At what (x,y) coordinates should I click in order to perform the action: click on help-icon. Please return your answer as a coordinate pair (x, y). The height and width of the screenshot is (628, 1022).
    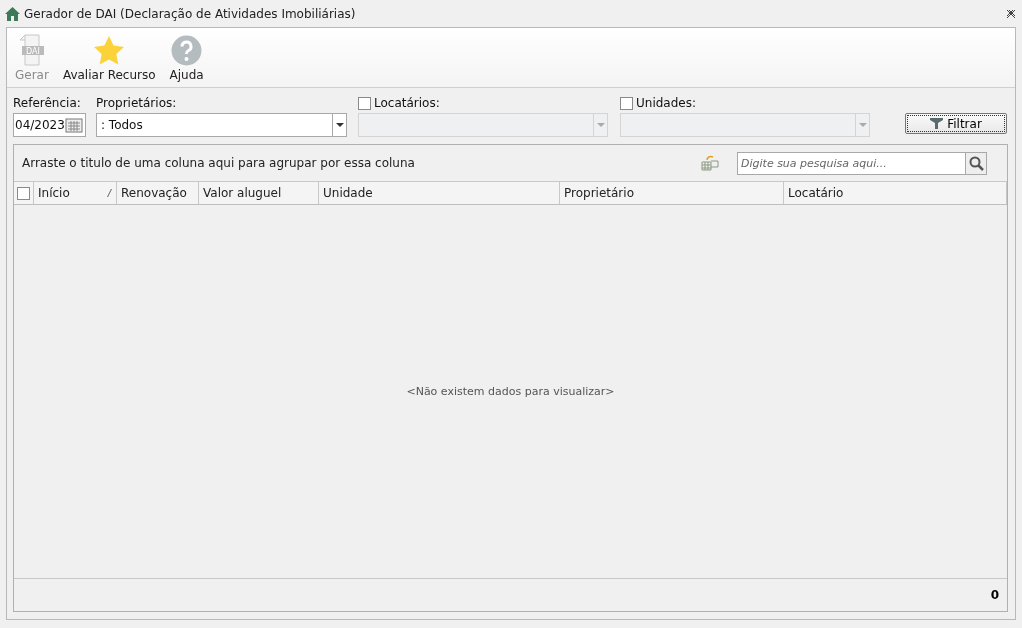
    Looking at the image, I should click on (187, 50).